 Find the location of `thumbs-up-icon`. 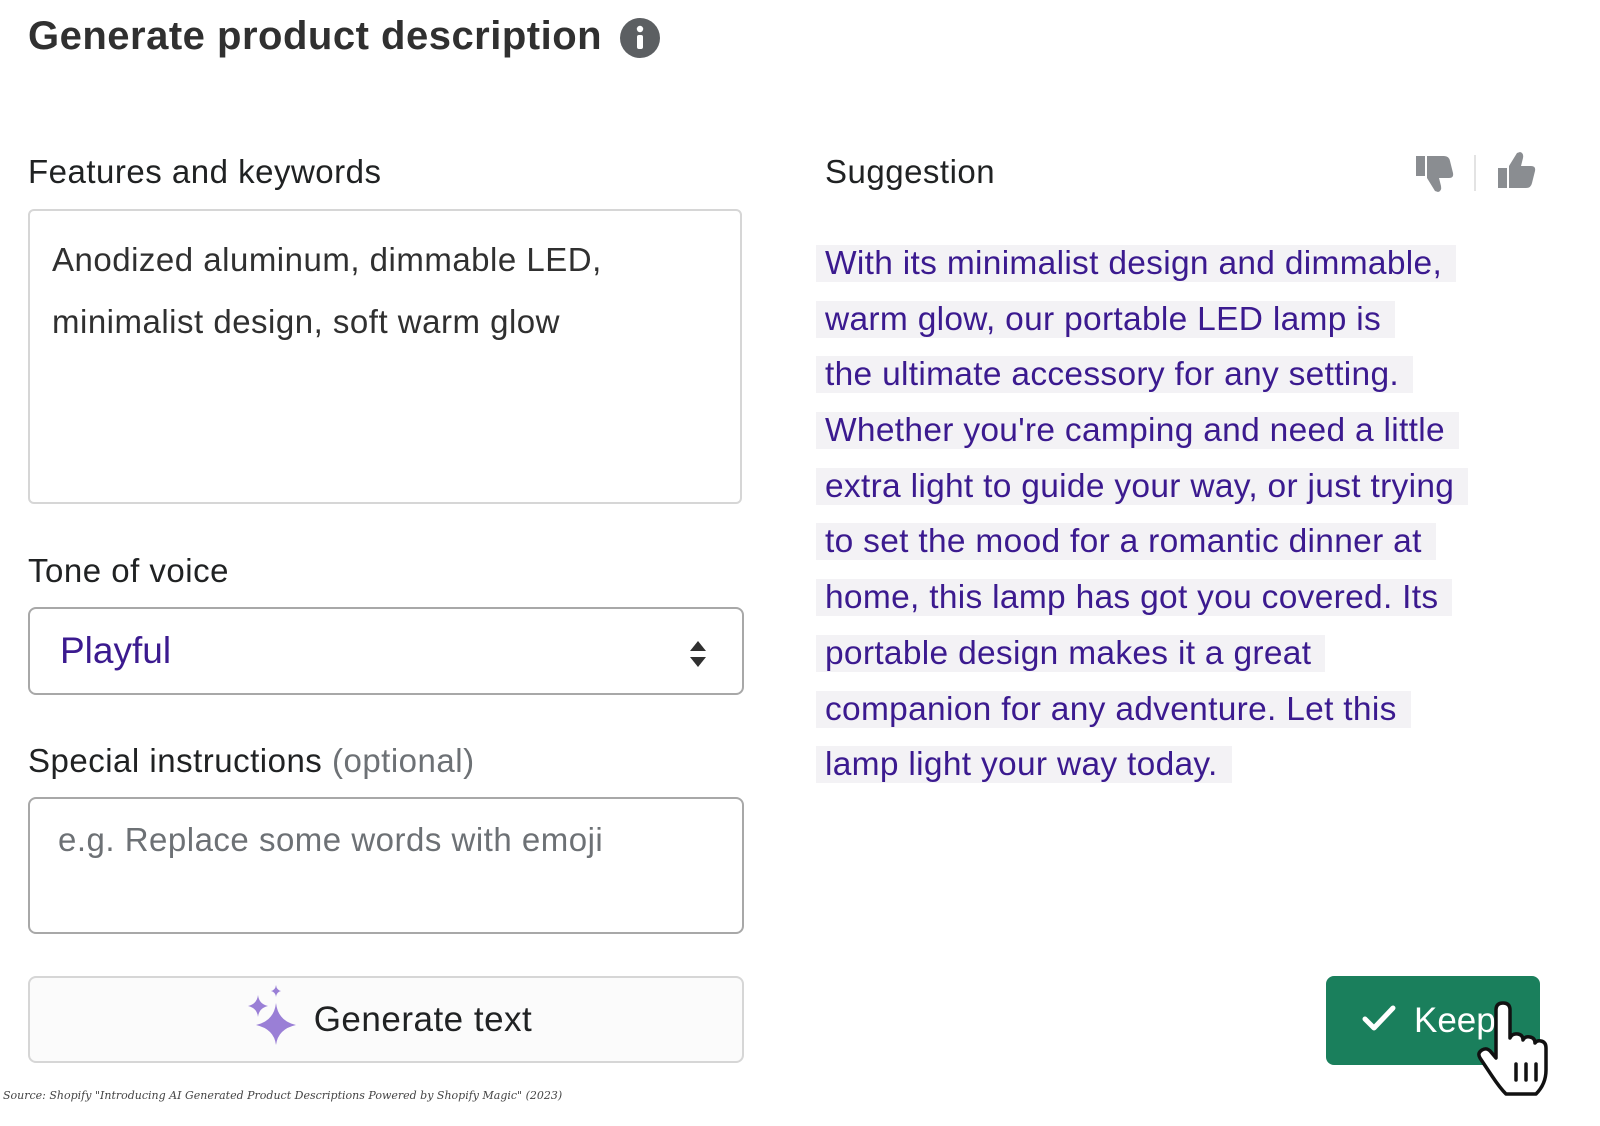

thumbs-up-icon is located at coordinates (1516, 174).